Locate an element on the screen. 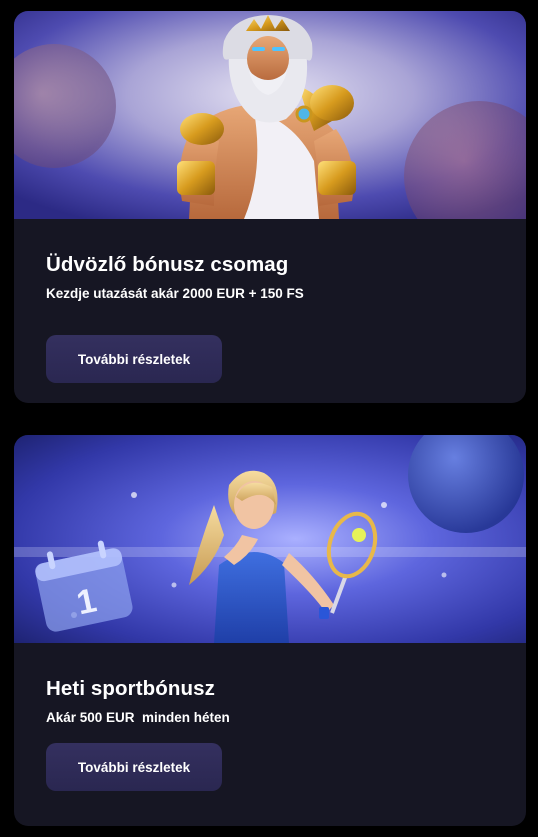 The width and height of the screenshot is (538, 837). promo-title: Üdvözlő bónusz csomag is located at coordinates (167, 264).